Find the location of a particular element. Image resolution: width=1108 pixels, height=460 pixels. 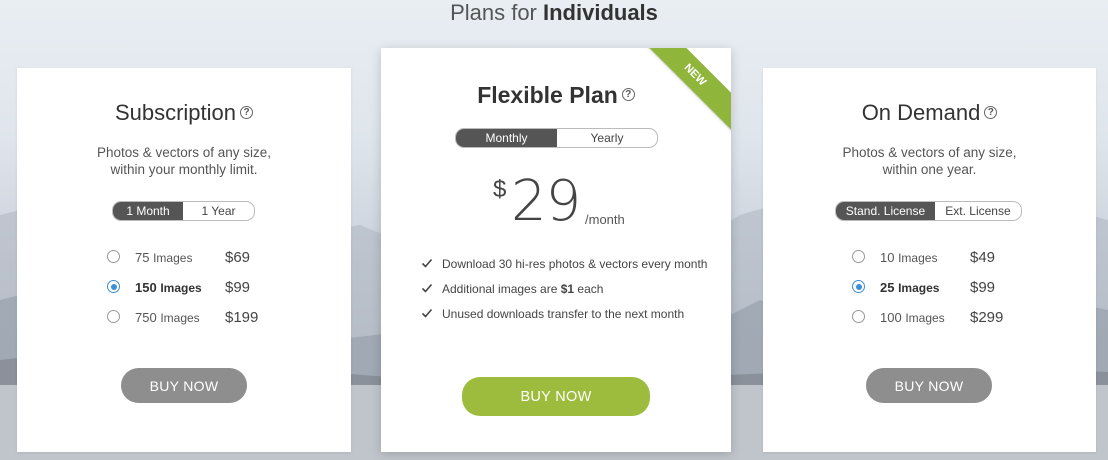

feature-item: Additional images are $1 each is located at coordinates (571, 293).